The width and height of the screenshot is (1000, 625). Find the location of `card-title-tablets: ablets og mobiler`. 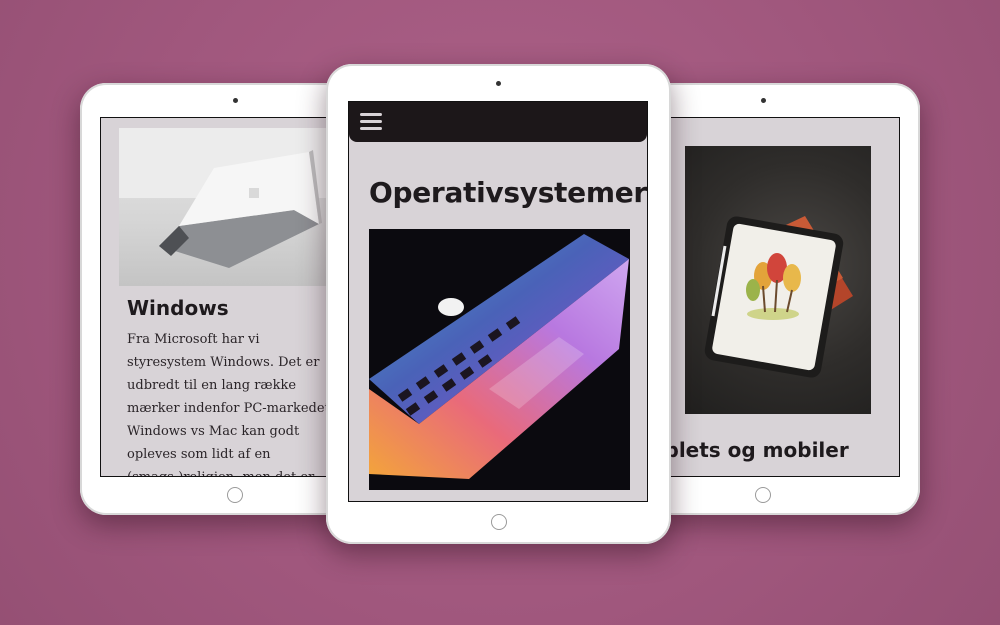

card-title-tablets: ablets og mobiler is located at coordinates (750, 450).